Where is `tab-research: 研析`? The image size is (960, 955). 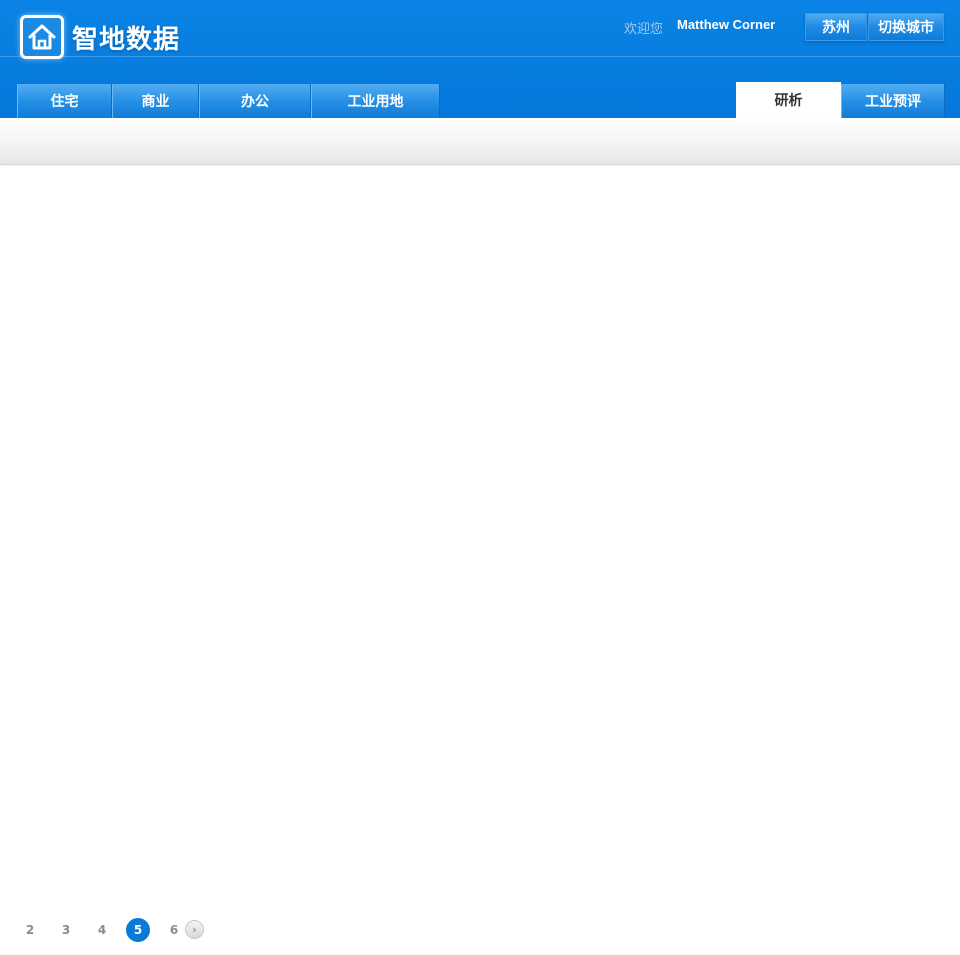
tab-research: 研析 is located at coordinates (788, 100).